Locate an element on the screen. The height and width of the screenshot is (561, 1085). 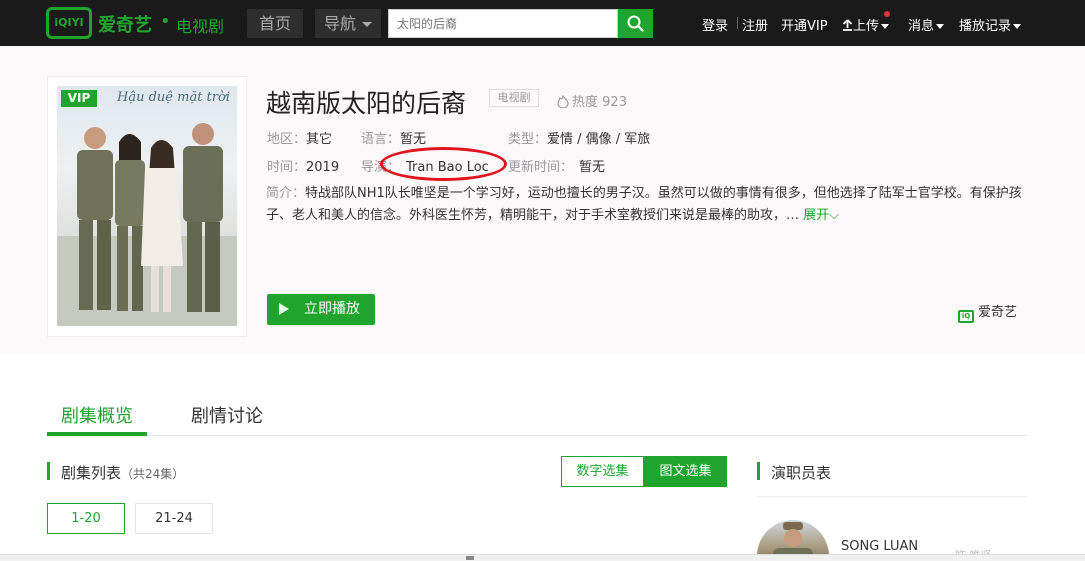
region-info: 地区：其它 is located at coordinates (299, 137).